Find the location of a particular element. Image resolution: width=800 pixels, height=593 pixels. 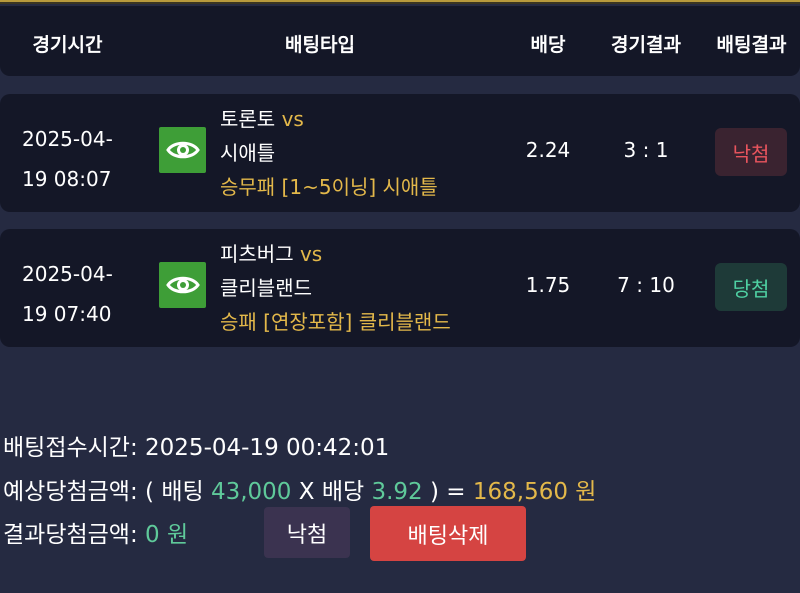

home-team: 피츠버그 is located at coordinates (257, 254).